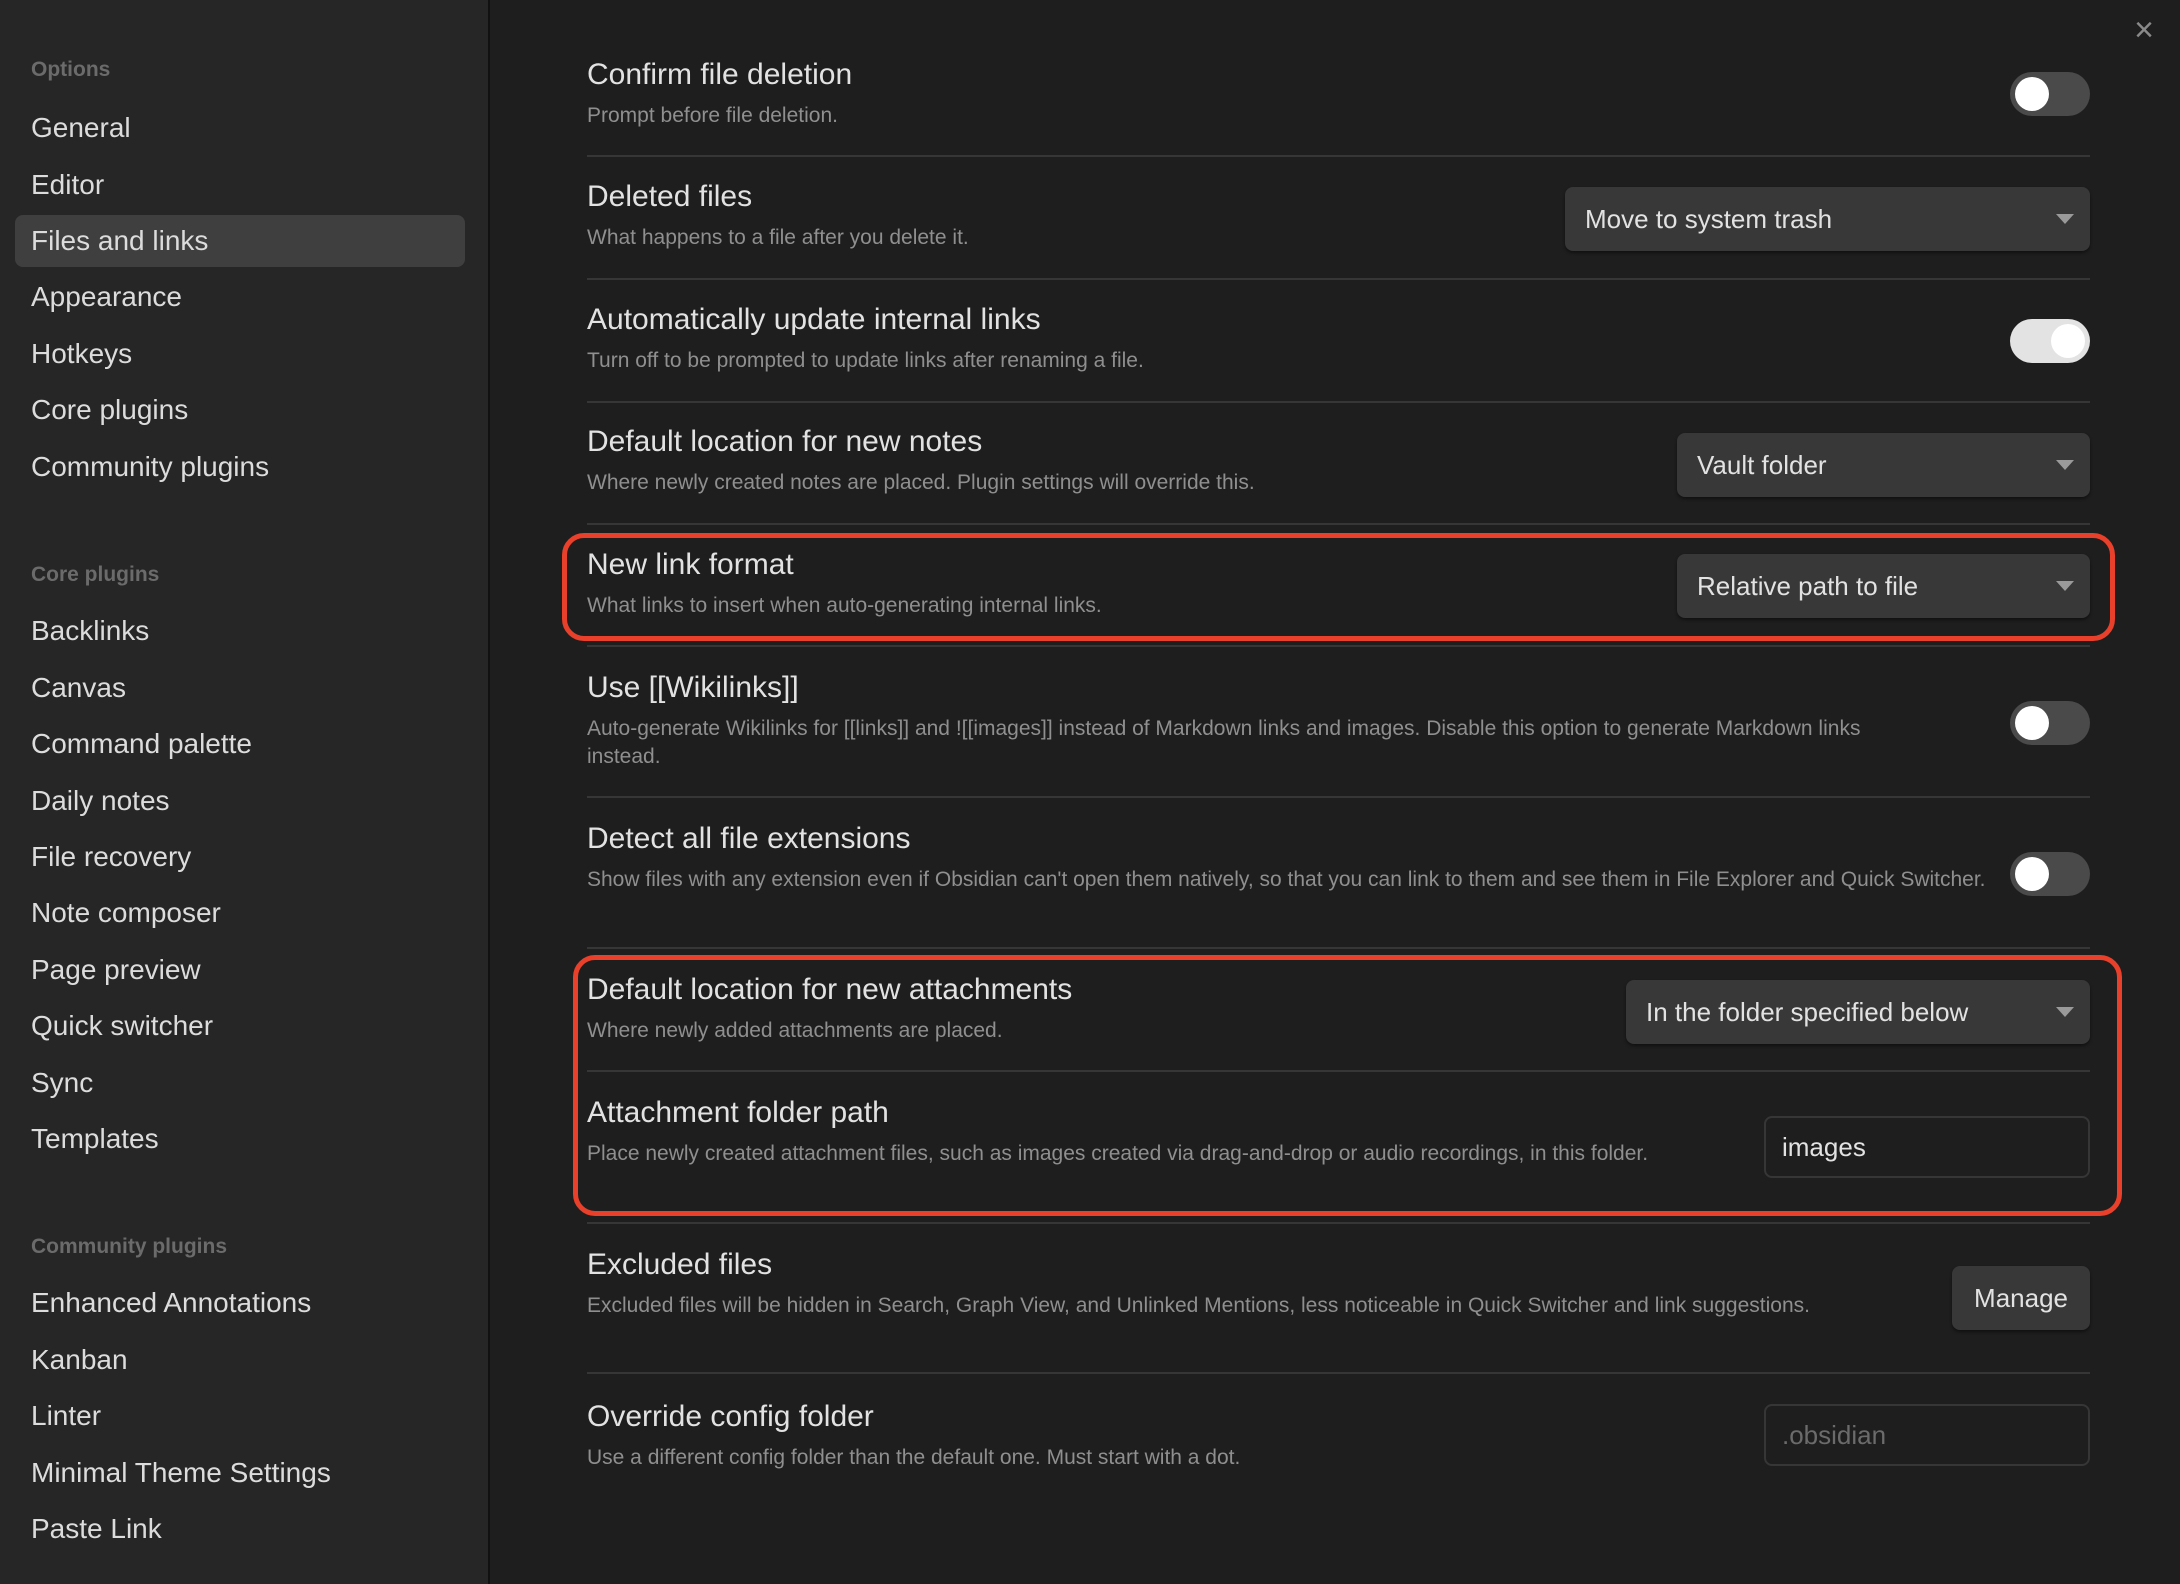  What do you see at coordinates (1762, 465) in the screenshot?
I see `select-value: Vault folder` at bounding box center [1762, 465].